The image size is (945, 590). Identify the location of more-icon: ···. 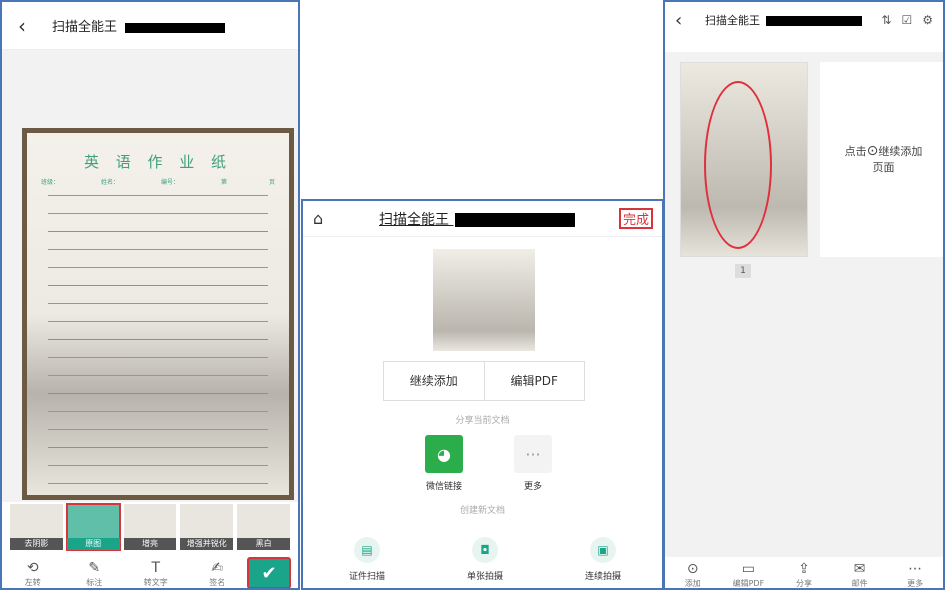
(533, 454).